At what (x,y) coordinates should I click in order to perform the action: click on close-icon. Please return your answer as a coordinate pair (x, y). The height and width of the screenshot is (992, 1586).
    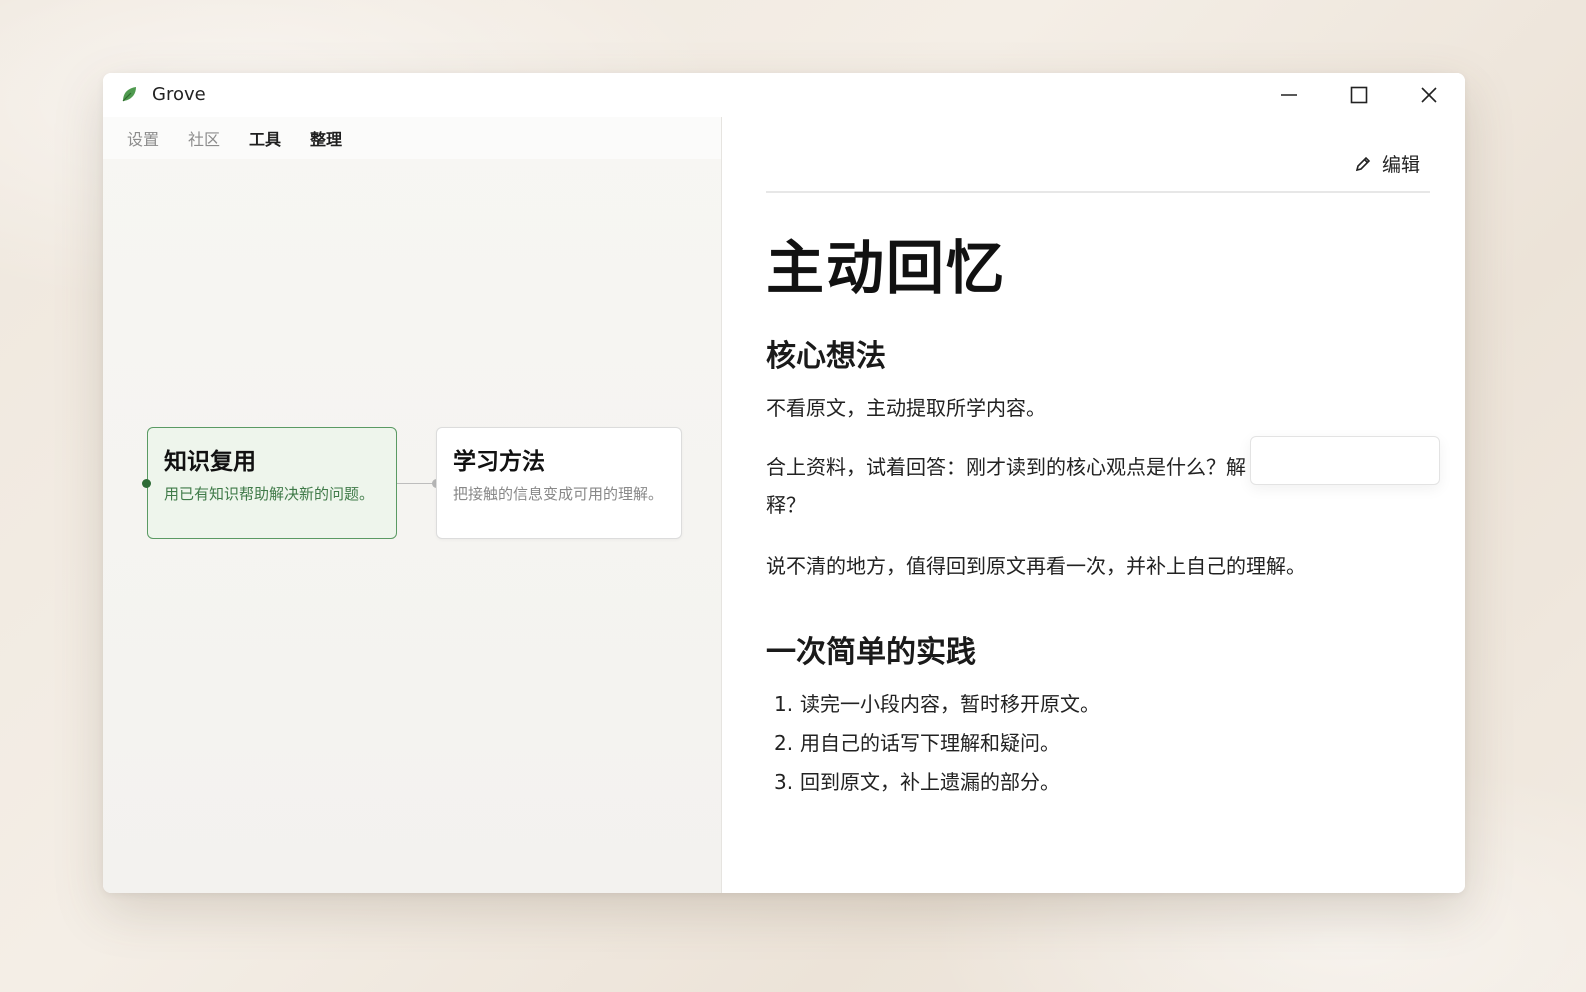
    Looking at the image, I should click on (1429, 95).